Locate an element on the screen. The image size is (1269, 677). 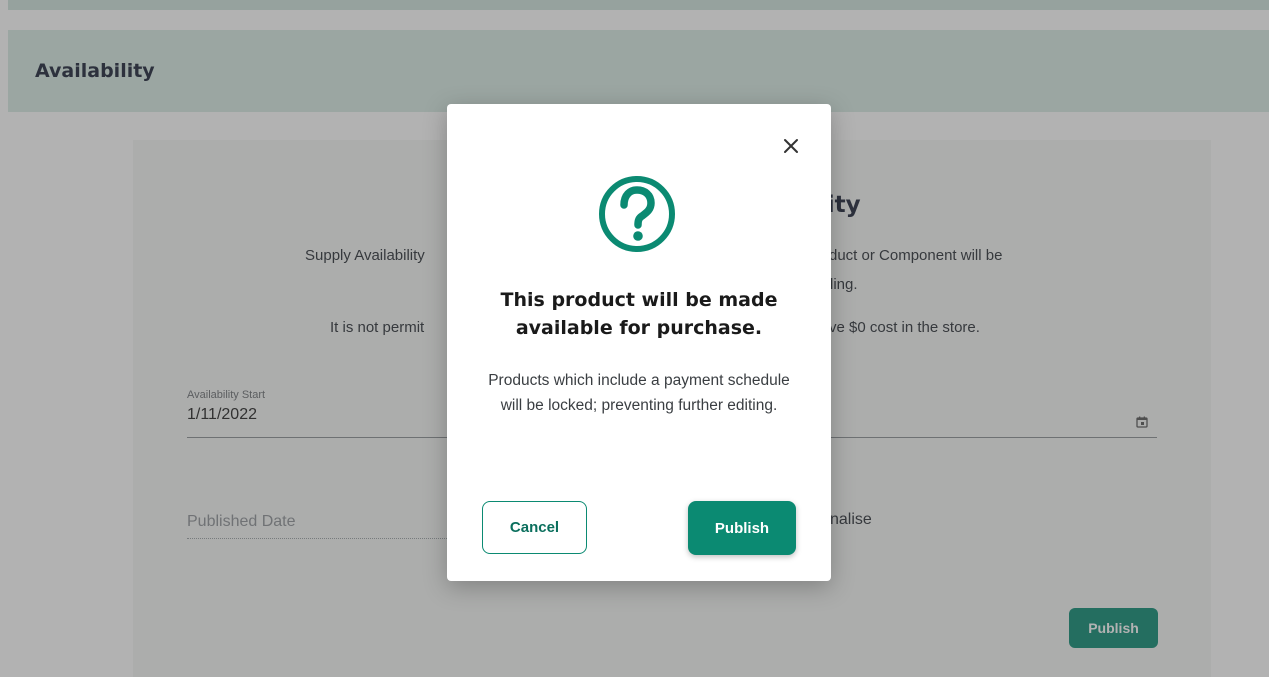
close-button is located at coordinates (791, 146).